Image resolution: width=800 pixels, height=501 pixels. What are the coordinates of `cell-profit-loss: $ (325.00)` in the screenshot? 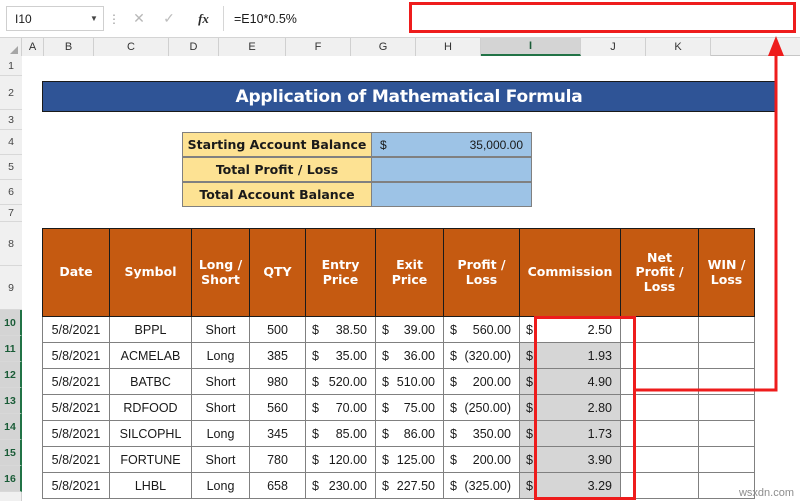 It's located at (481, 485).